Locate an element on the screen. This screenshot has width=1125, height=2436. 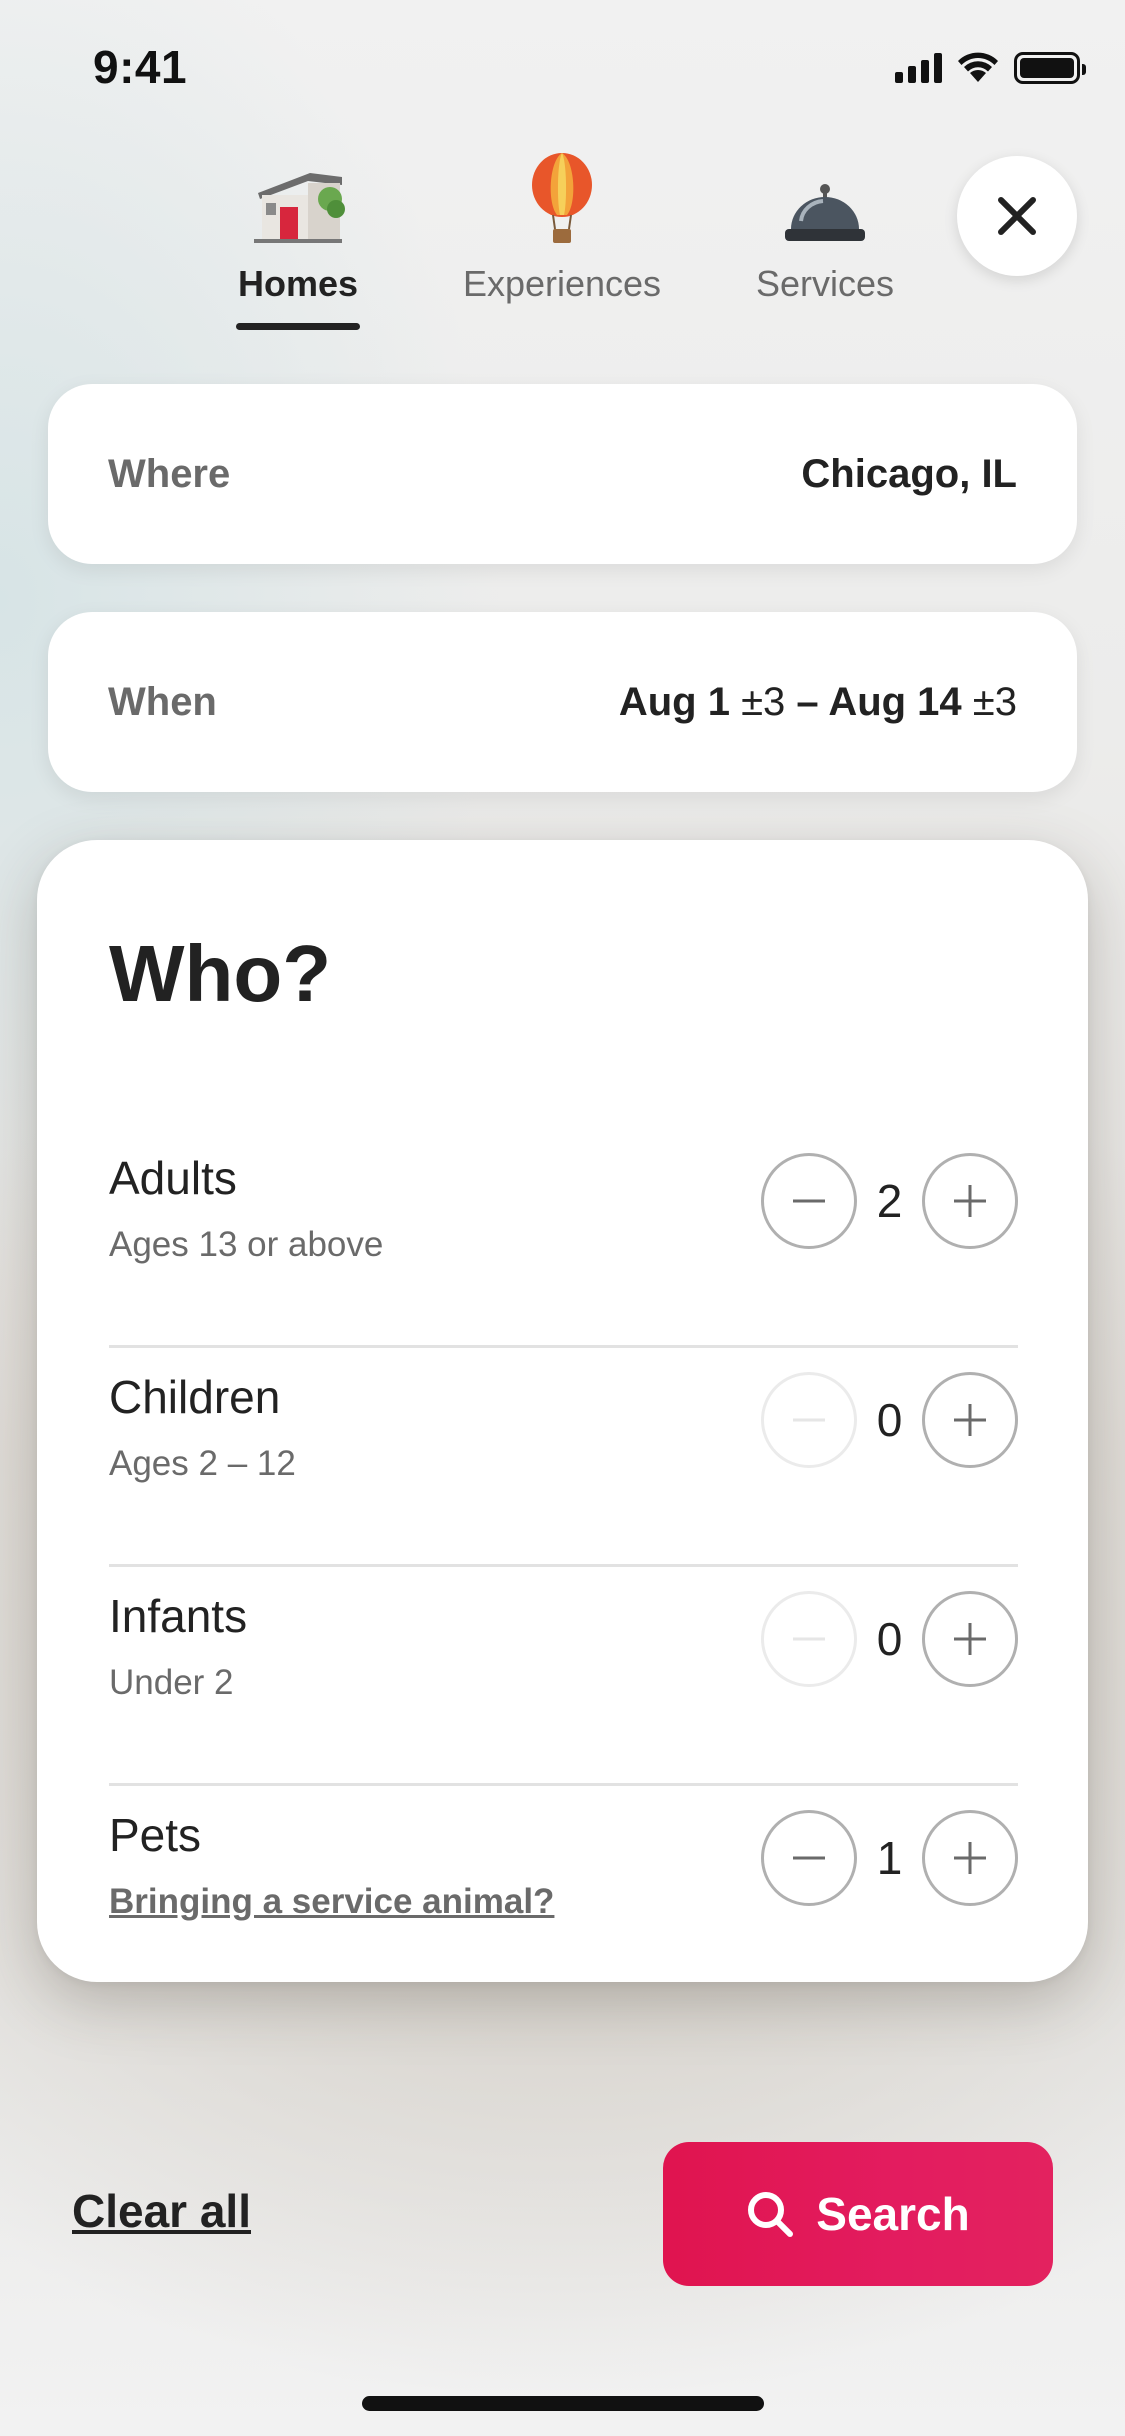
where-value: Chicago, IL is located at coordinates (909, 473).